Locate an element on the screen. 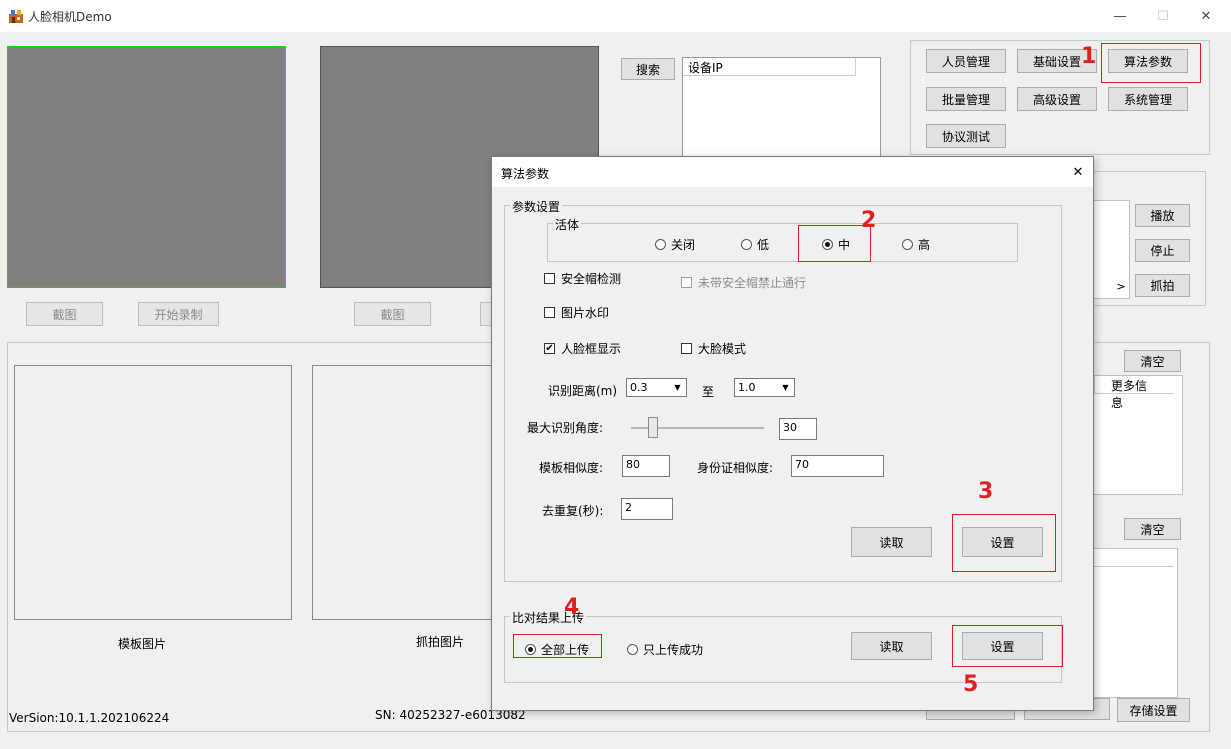  device-list-header: 设备IP is located at coordinates (769, 67).